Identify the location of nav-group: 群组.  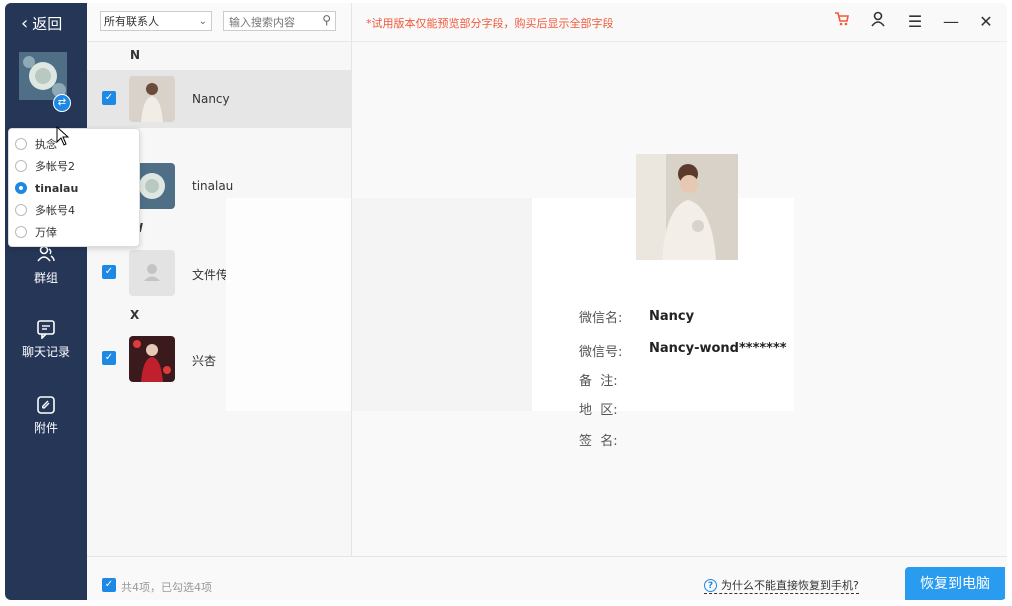
(46, 265).